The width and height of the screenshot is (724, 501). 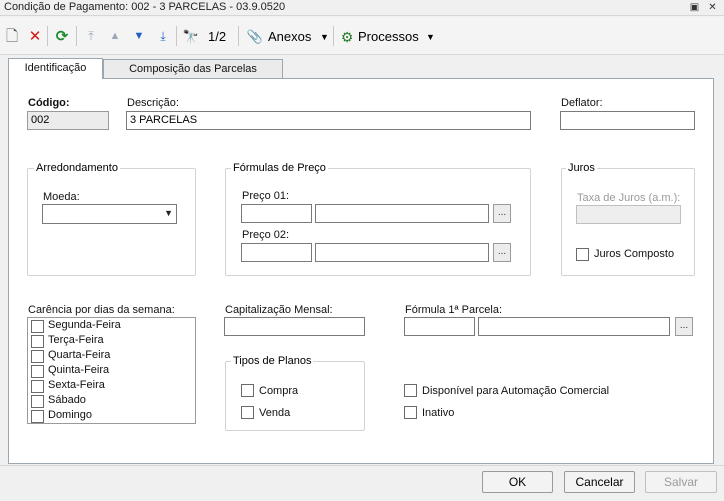 I want to click on quinta-feira-label: Quinta-Feira, so click(x=79, y=370).